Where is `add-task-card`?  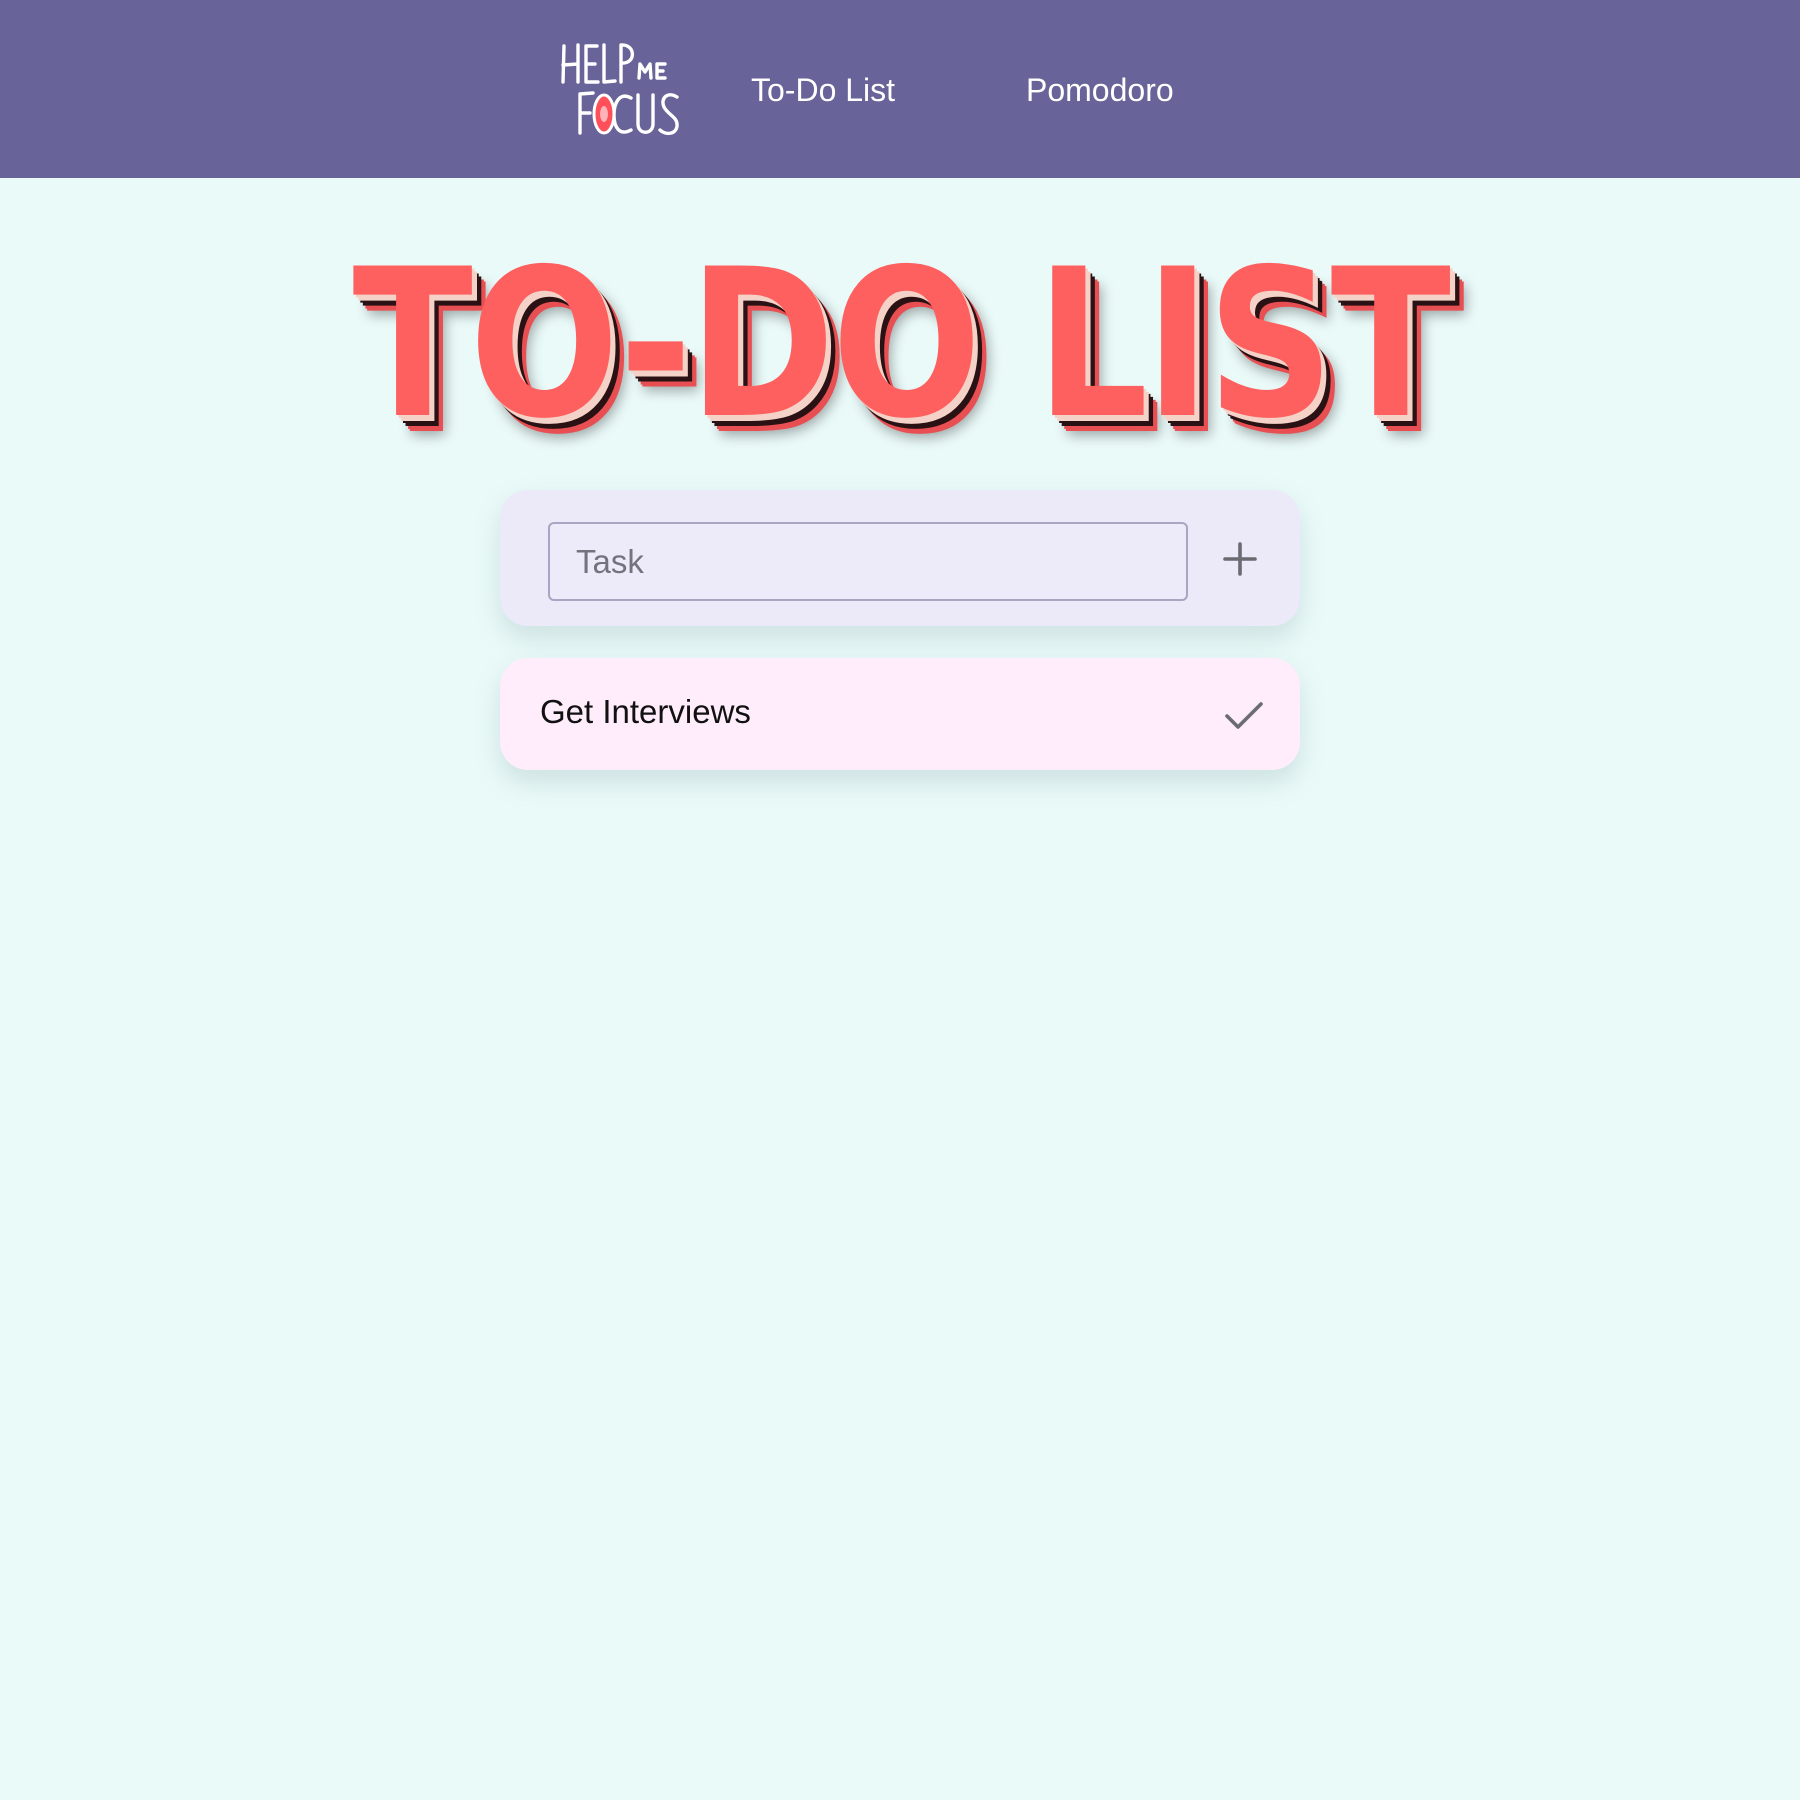 add-task-card is located at coordinates (900, 558).